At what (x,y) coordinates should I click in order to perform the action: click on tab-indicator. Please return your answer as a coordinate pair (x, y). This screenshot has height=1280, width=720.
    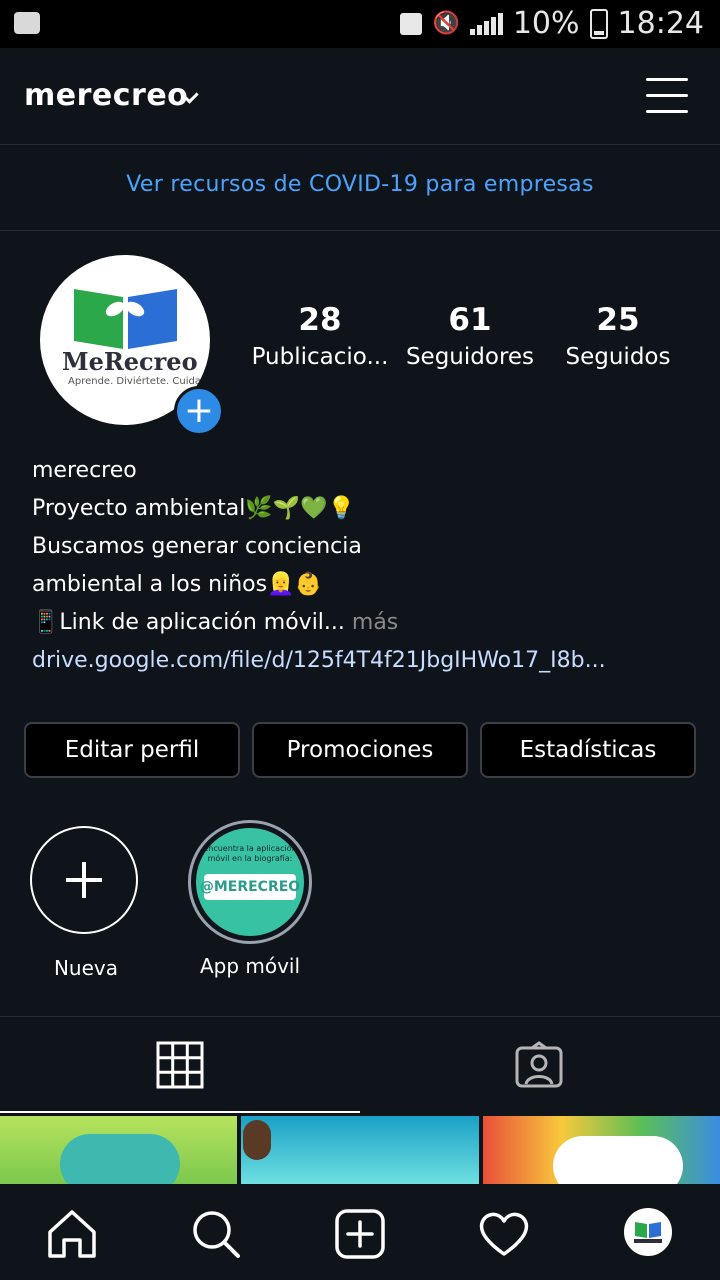
    Looking at the image, I should click on (180, 1112).